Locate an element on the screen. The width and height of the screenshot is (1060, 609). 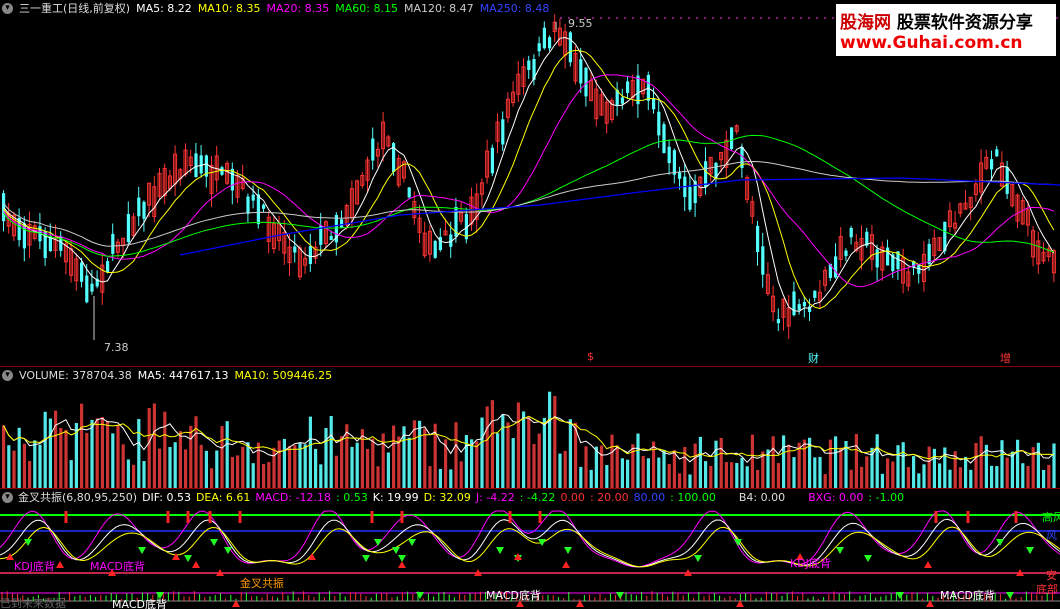
vol-ma10-value: MA10: 509446.25 is located at coordinates (283, 375).